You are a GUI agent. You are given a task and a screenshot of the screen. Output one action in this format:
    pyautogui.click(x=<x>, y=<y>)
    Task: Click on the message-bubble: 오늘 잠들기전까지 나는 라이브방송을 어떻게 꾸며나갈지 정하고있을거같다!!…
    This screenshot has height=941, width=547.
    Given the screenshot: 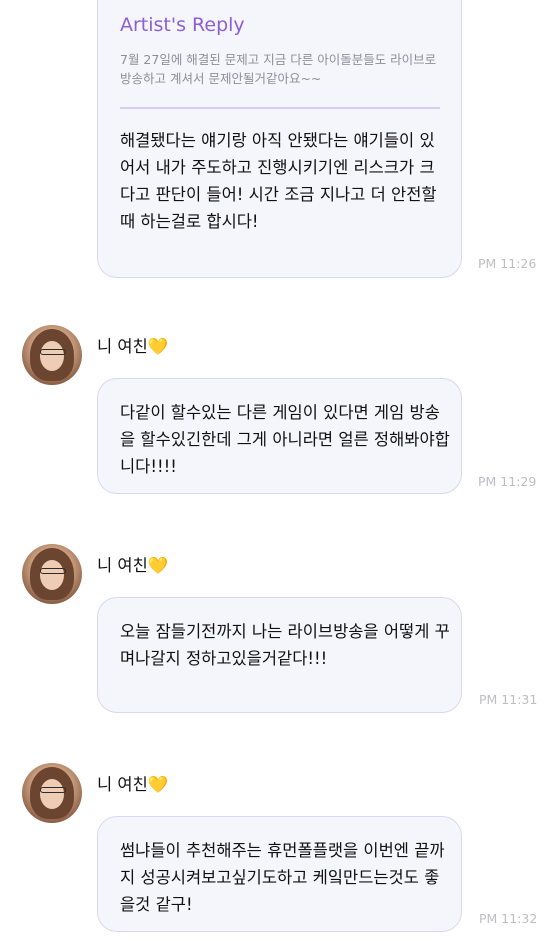 What is the action you would take?
    pyautogui.click(x=279, y=655)
    